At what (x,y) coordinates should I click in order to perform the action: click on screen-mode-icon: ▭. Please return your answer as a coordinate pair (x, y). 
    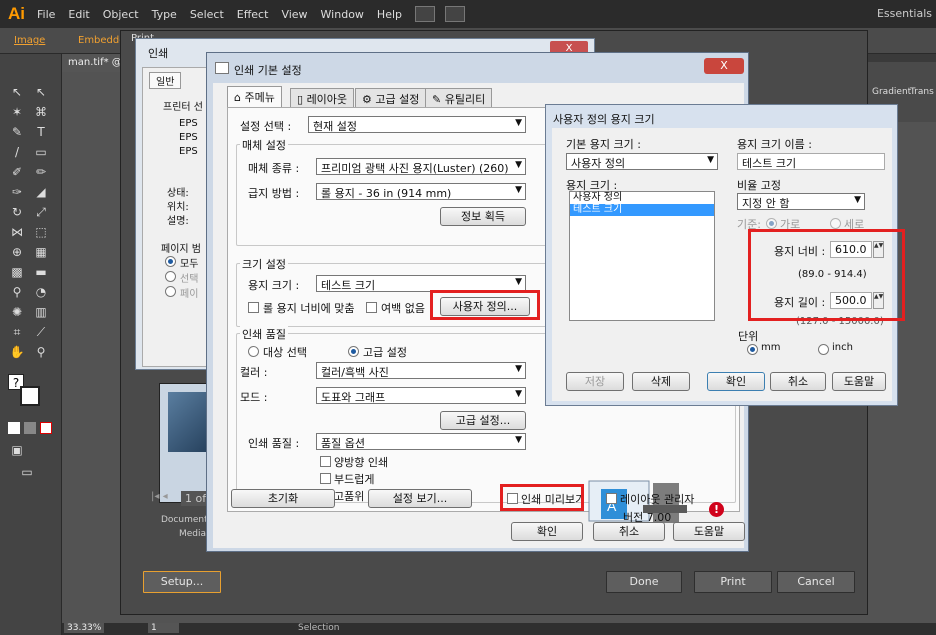
    Looking at the image, I should click on (27, 472).